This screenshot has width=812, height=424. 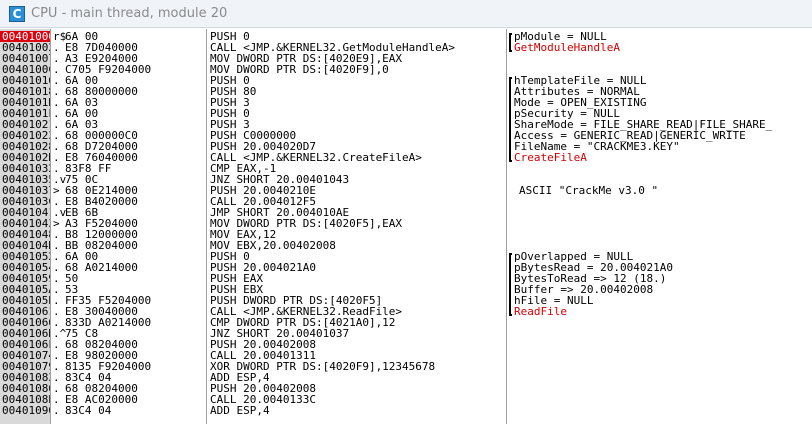 What do you see at coordinates (406, 14) in the screenshot?
I see `title-bar: C CPU - main thread, module 20` at bounding box center [406, 14].